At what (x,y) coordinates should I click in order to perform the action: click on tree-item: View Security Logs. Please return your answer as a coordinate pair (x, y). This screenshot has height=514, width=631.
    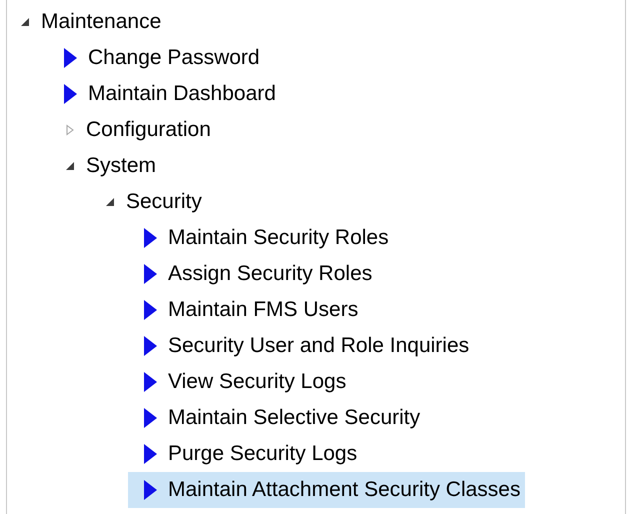
    Looking at the image, I should click on (247, 382).